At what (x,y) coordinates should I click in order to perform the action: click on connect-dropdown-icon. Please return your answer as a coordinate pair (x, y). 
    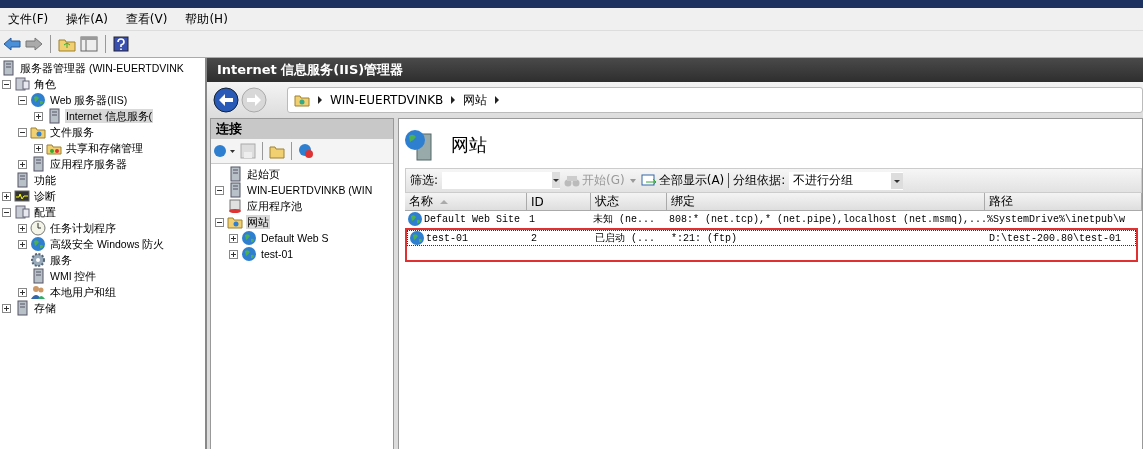
    Looking at the image, I should click on (225, 151).